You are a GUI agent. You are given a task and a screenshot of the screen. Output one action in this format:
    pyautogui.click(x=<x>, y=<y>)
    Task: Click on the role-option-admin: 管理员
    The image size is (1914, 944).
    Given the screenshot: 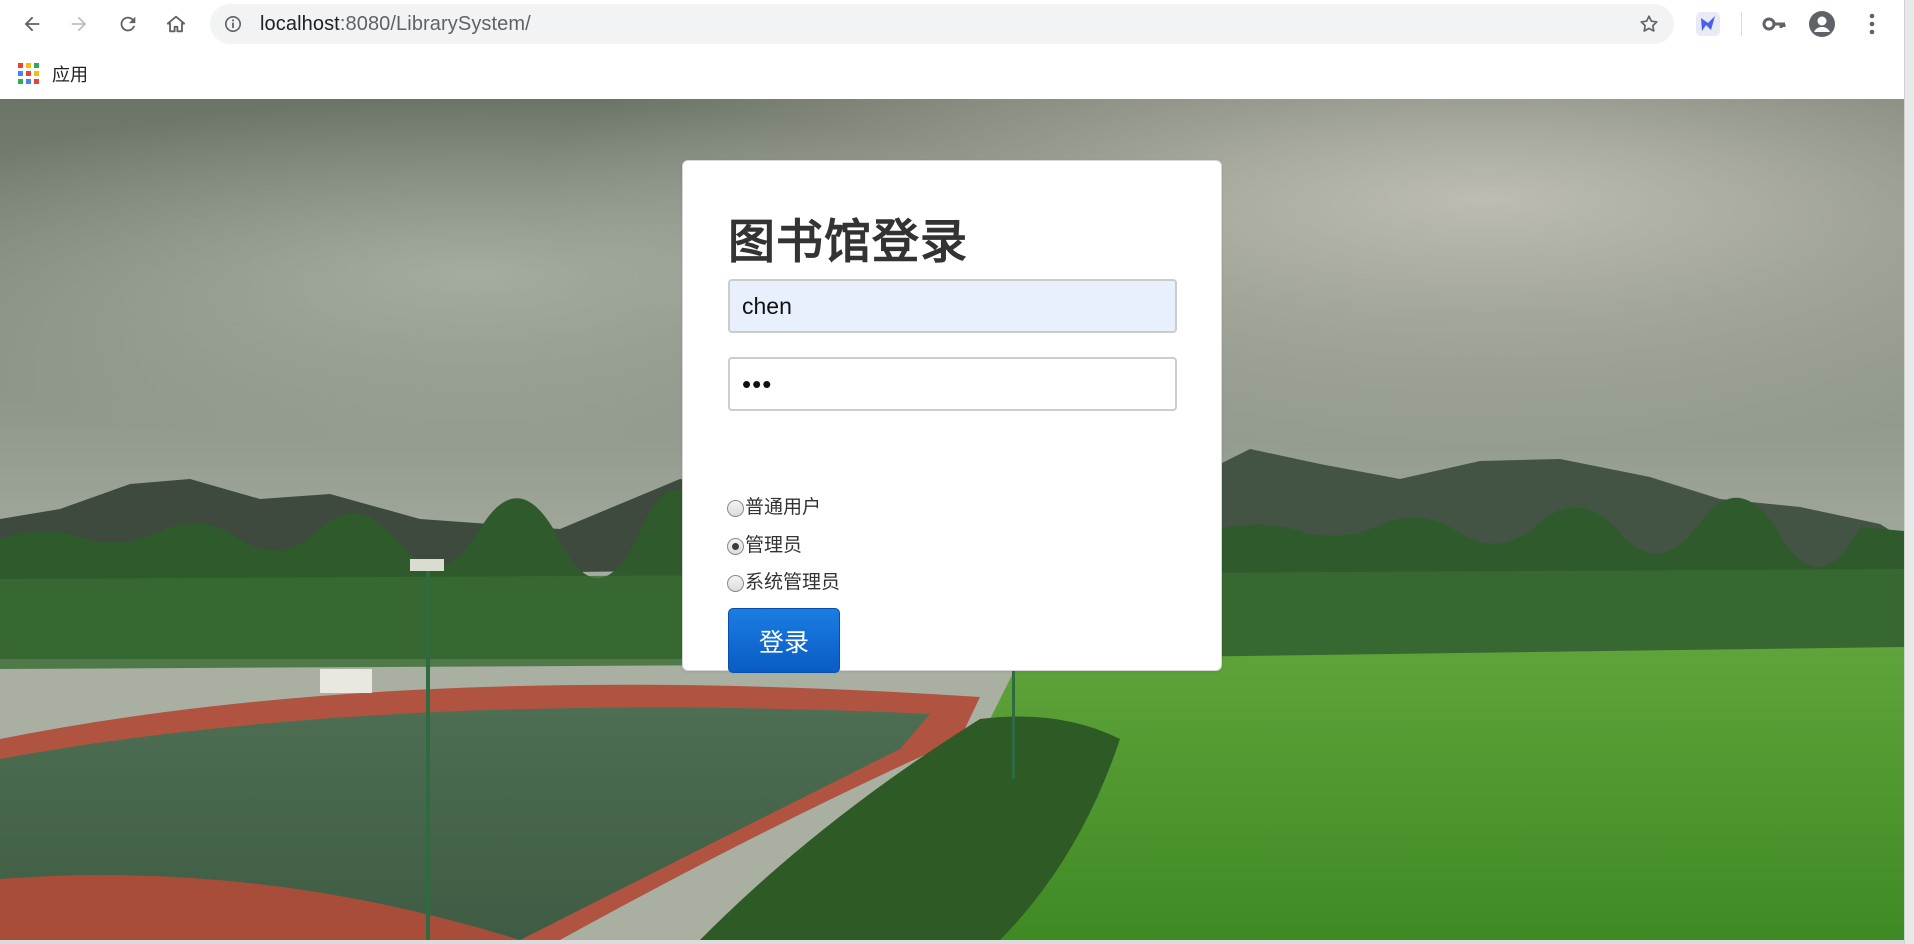 What is the action you would take?
    pyautogui.click(x=764, y=543)
    